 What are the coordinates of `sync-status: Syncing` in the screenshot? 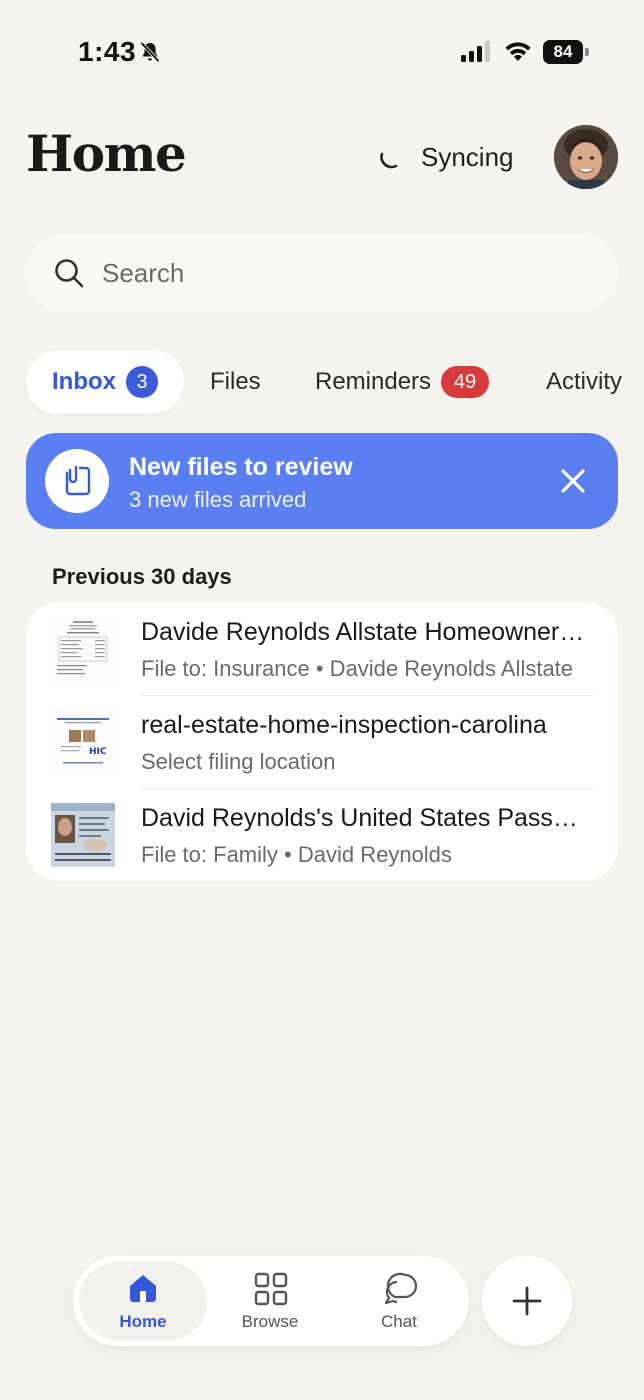 It's located at (467, 157).